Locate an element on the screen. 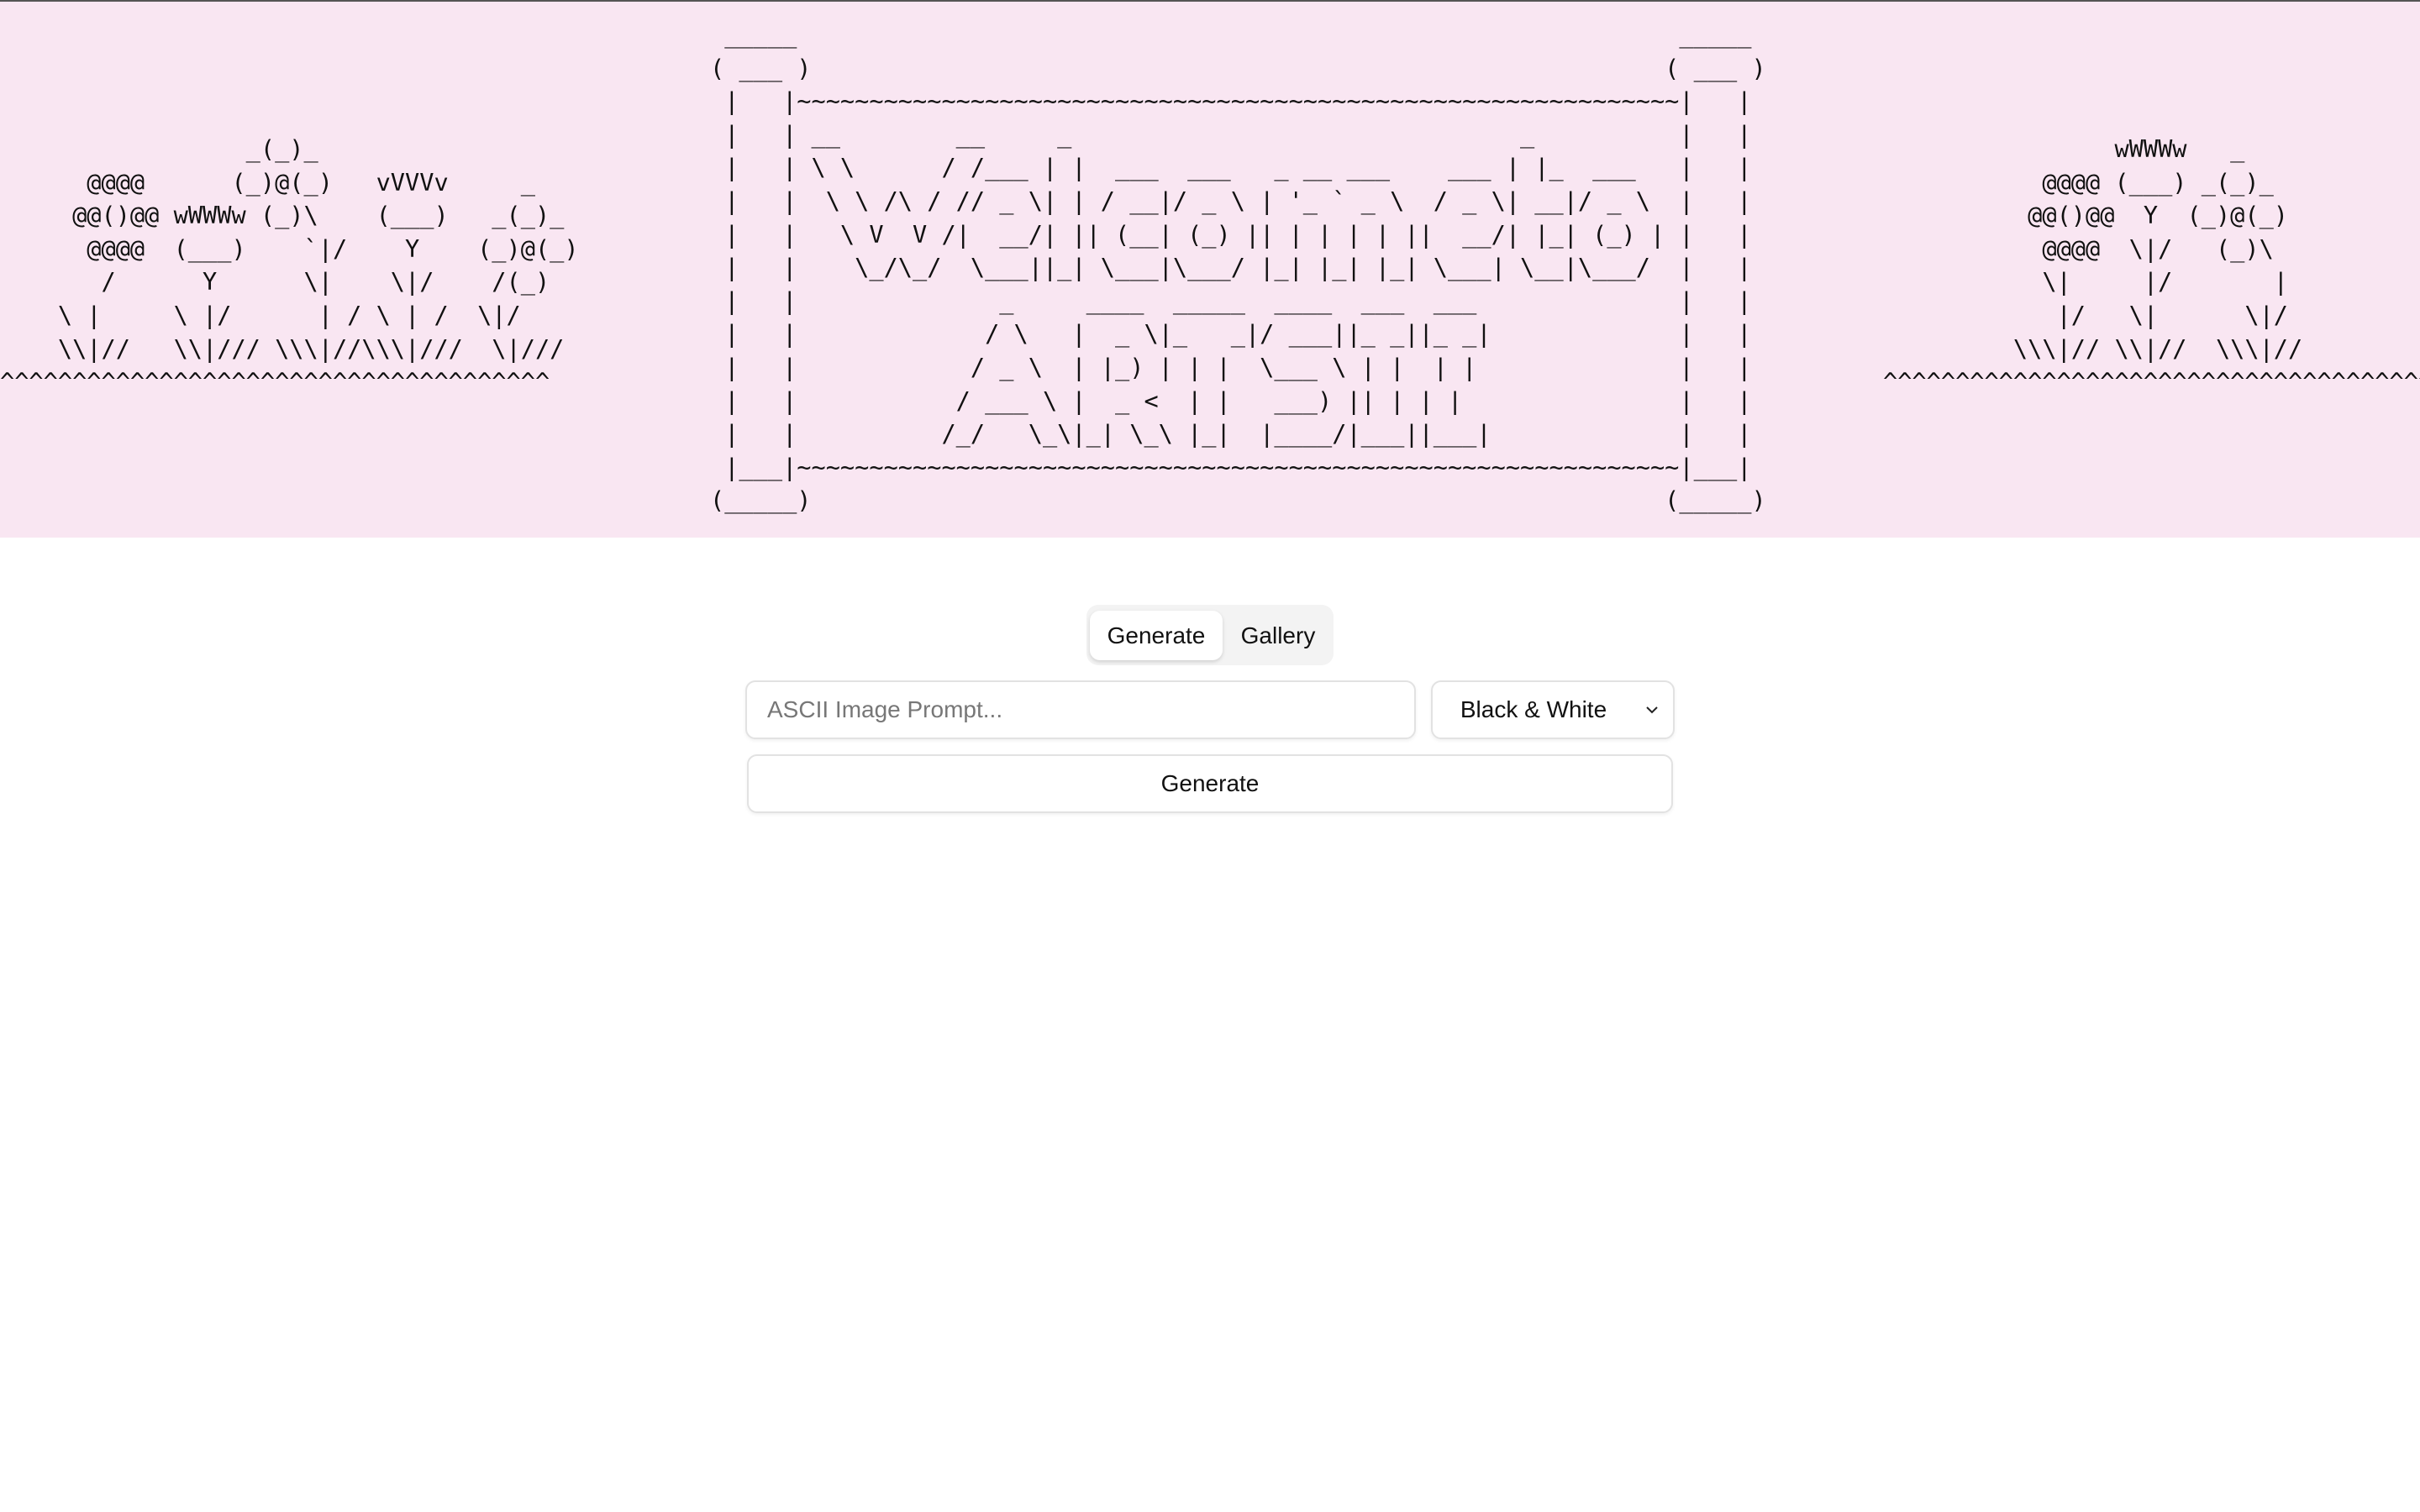  mode-tabs: Generate Gallery is located at coordinates (1210, 635).